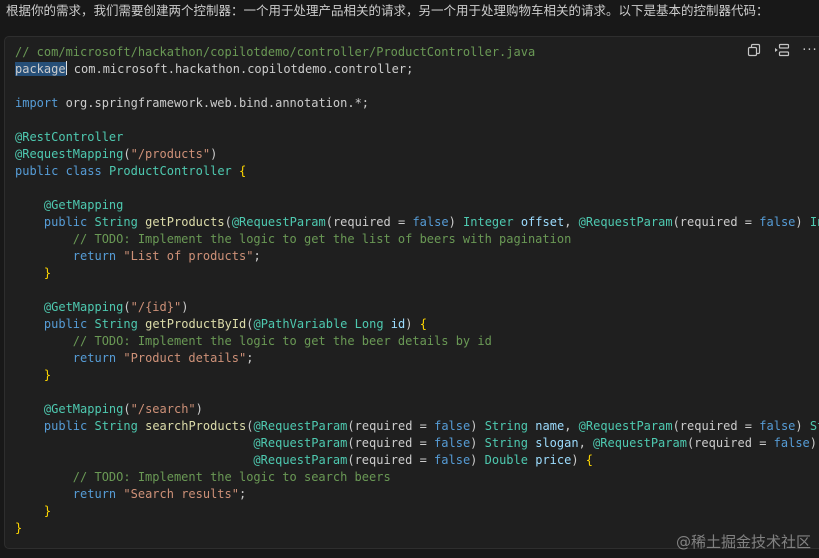 This screenshot has width=819, height=558. Describe the element at coordinates (69, 137) in the screenshot. I see `code-token-annotation: @RestController` at that location.